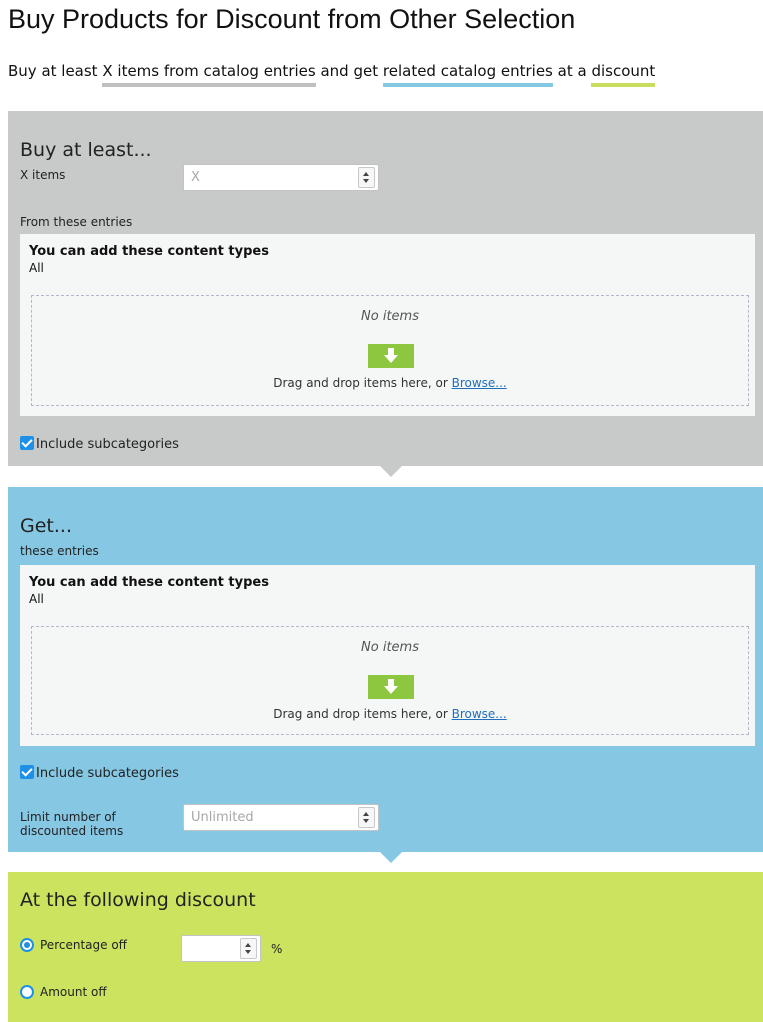 The height and width of the screenshot is (1022, 763). I want to click on summary-middle: and get, so click(349, 71).